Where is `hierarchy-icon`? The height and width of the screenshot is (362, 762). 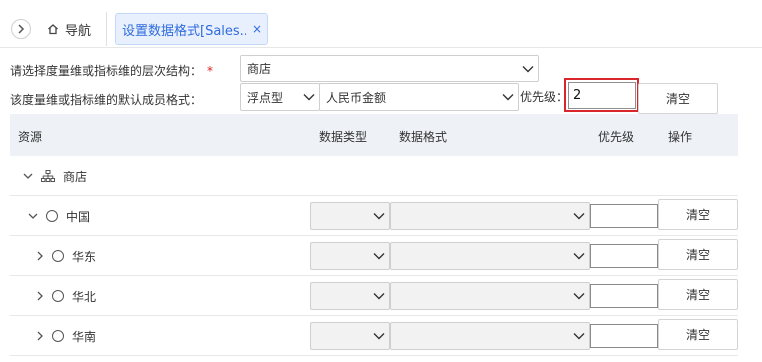 hierarchy-icon is located at coordinates (48, 176).